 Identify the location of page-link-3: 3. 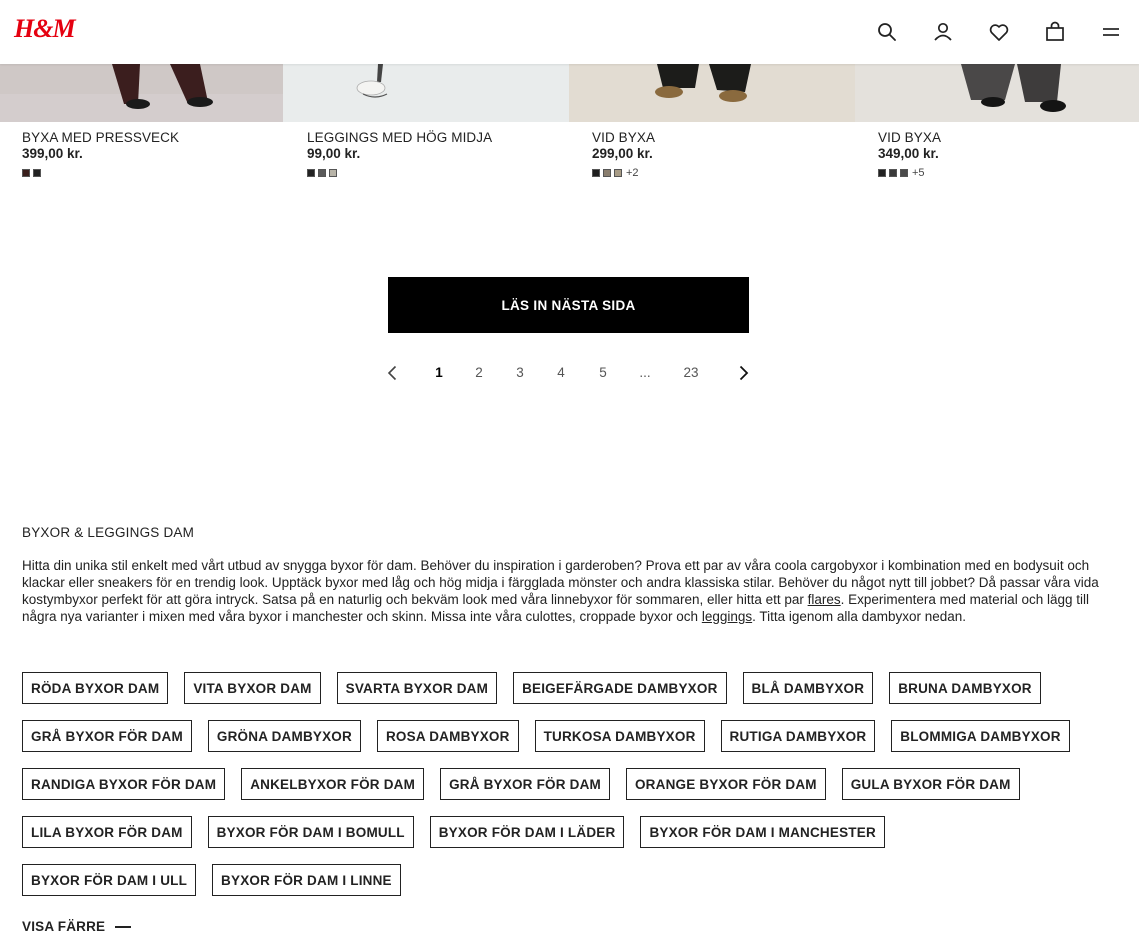
(520, 373).